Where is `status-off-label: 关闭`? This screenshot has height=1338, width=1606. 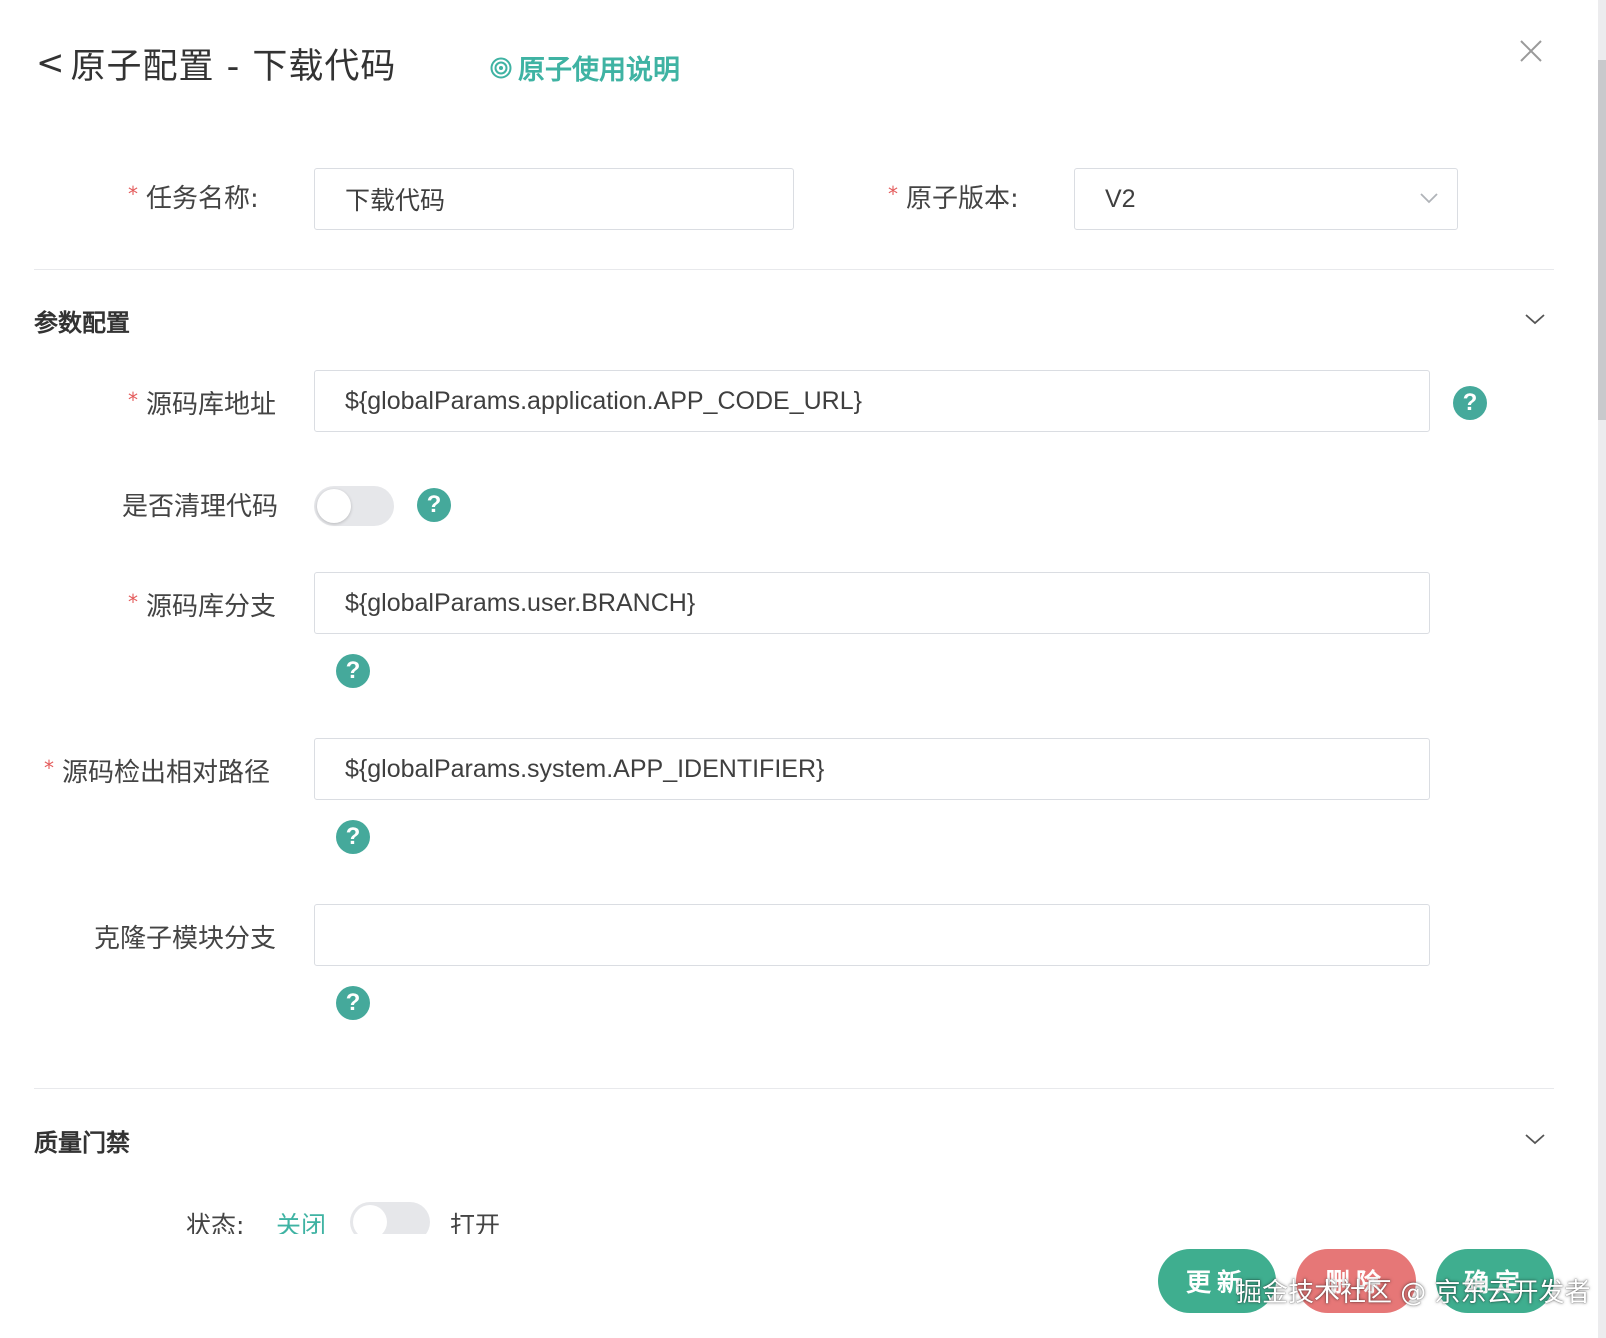 status-off-label: 关闭 is located at coordinates (301, 1222).